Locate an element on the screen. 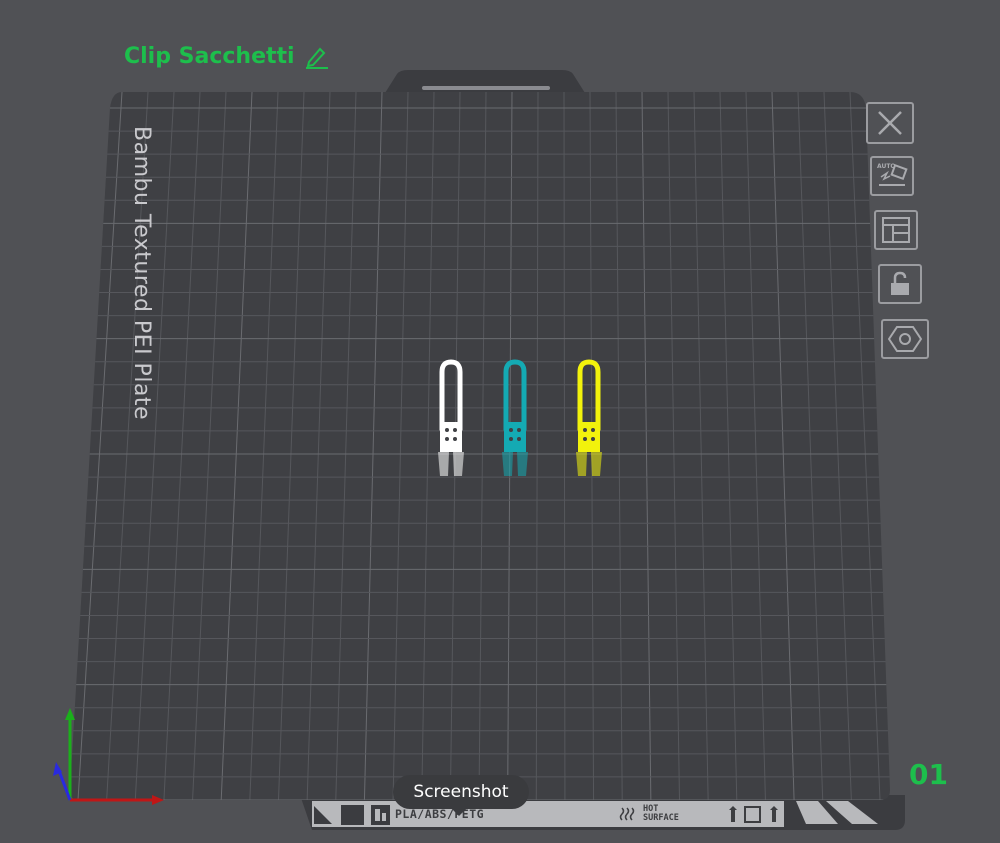  close-icon is located at coordinates (890, 123).